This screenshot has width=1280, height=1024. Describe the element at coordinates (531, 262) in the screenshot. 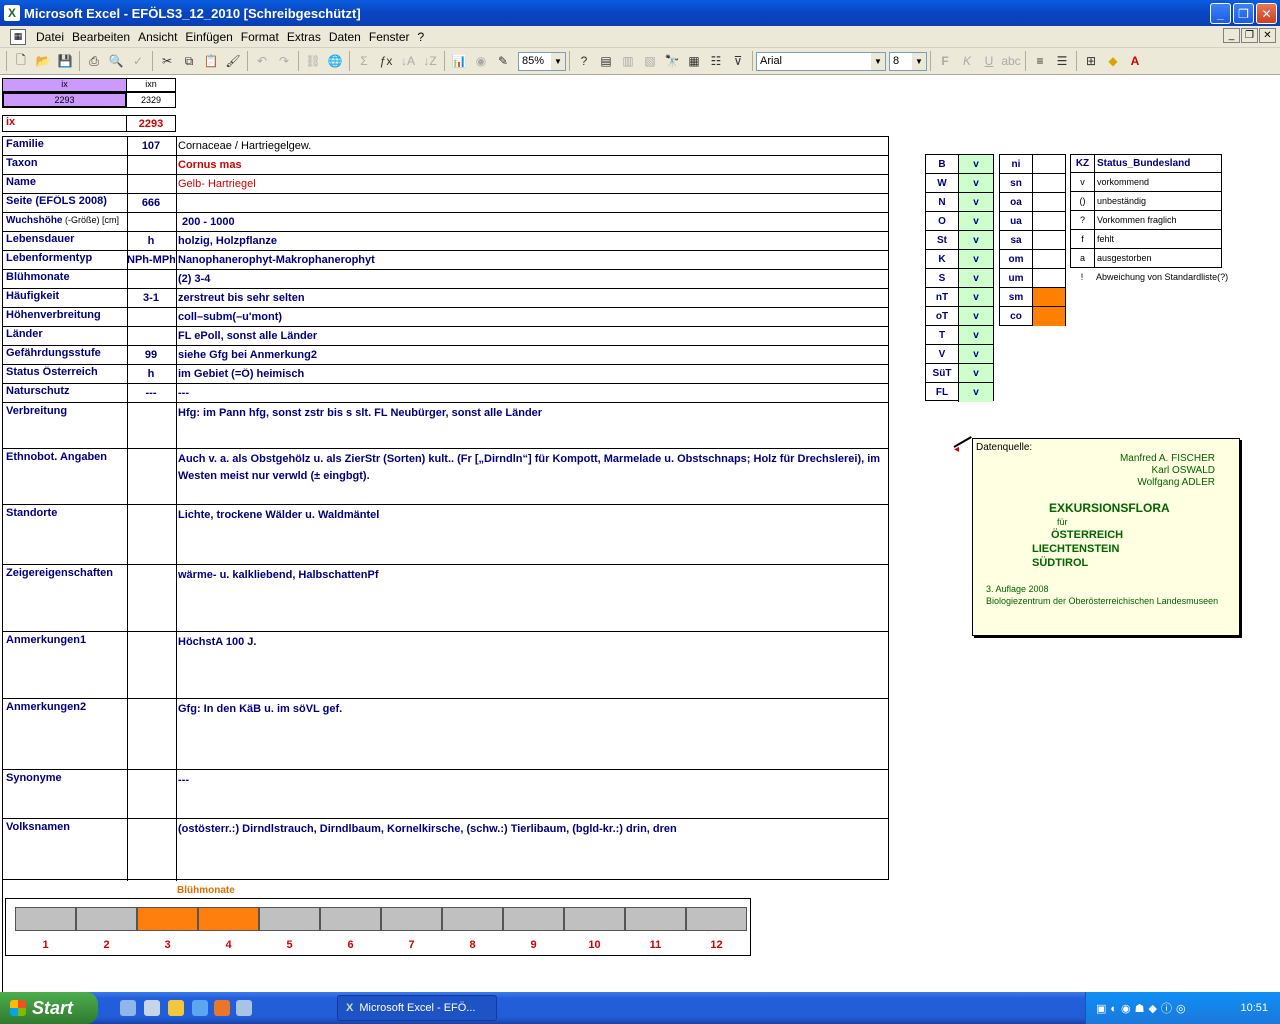

I see `row-text: Nanophanerophyt-Makrophanerophyt` at that location.